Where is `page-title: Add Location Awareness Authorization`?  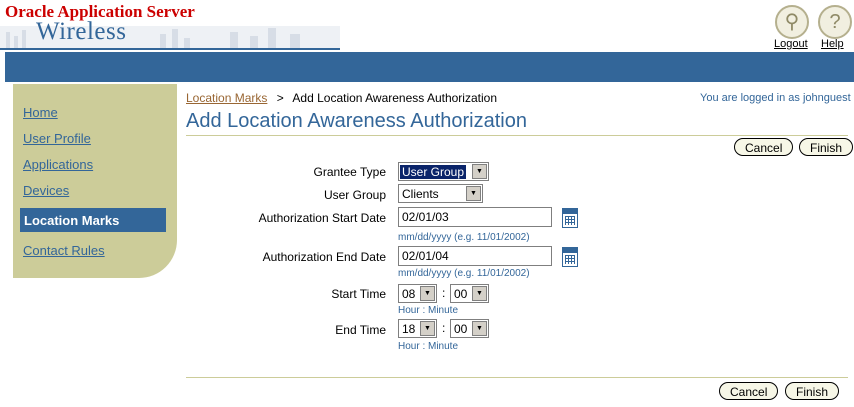
page-title: Add Location Awareness Authorization is located at coordinates (356, 121).